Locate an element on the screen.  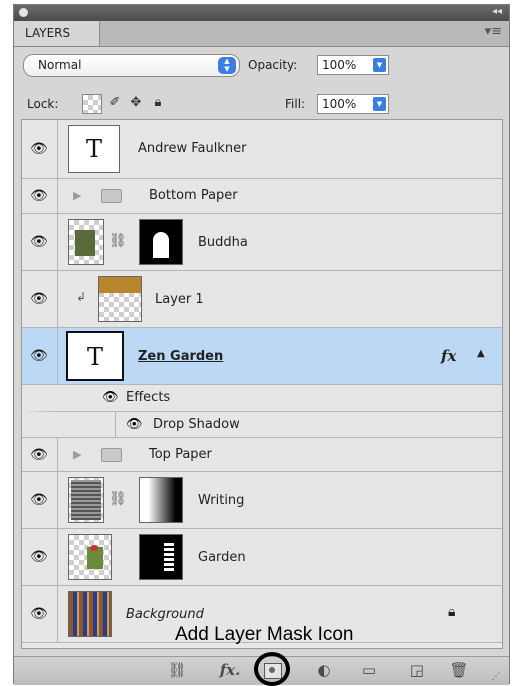
effects-label: Effects is located at coordinates (148, 397).